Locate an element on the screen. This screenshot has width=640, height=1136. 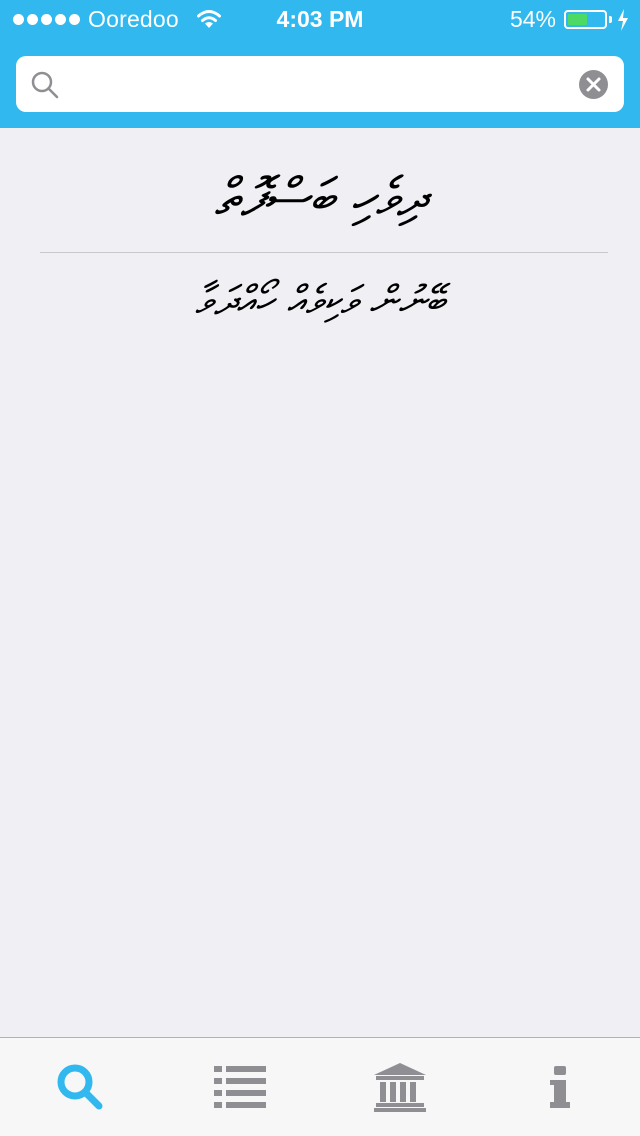
clear-search-button is located at coordinates (593, 84).